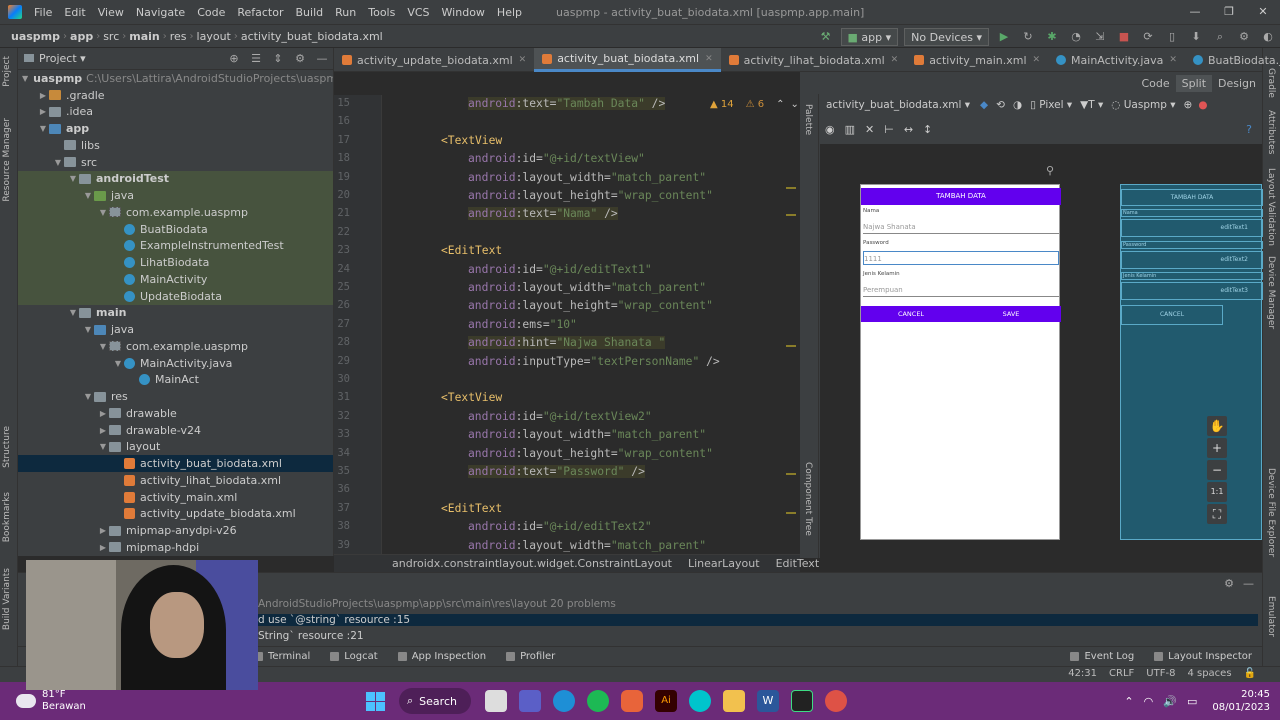 Image resolution: width=1280 pixels, height=720 pixels. What do you see at coordinates (35, 36) in the screenshot?
I see `breadcrumb-item: uaspmp` at bounding box center [35, 36].